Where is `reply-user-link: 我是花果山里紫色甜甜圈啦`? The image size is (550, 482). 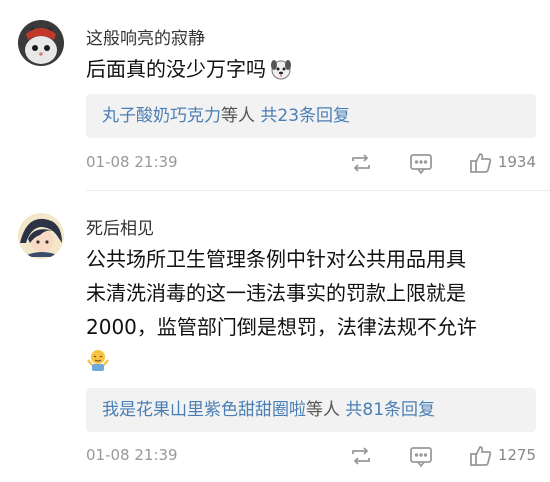
reply-user-link: 我是花果山里紫色甜甜圈啦 is located at coordinates (204, 410).